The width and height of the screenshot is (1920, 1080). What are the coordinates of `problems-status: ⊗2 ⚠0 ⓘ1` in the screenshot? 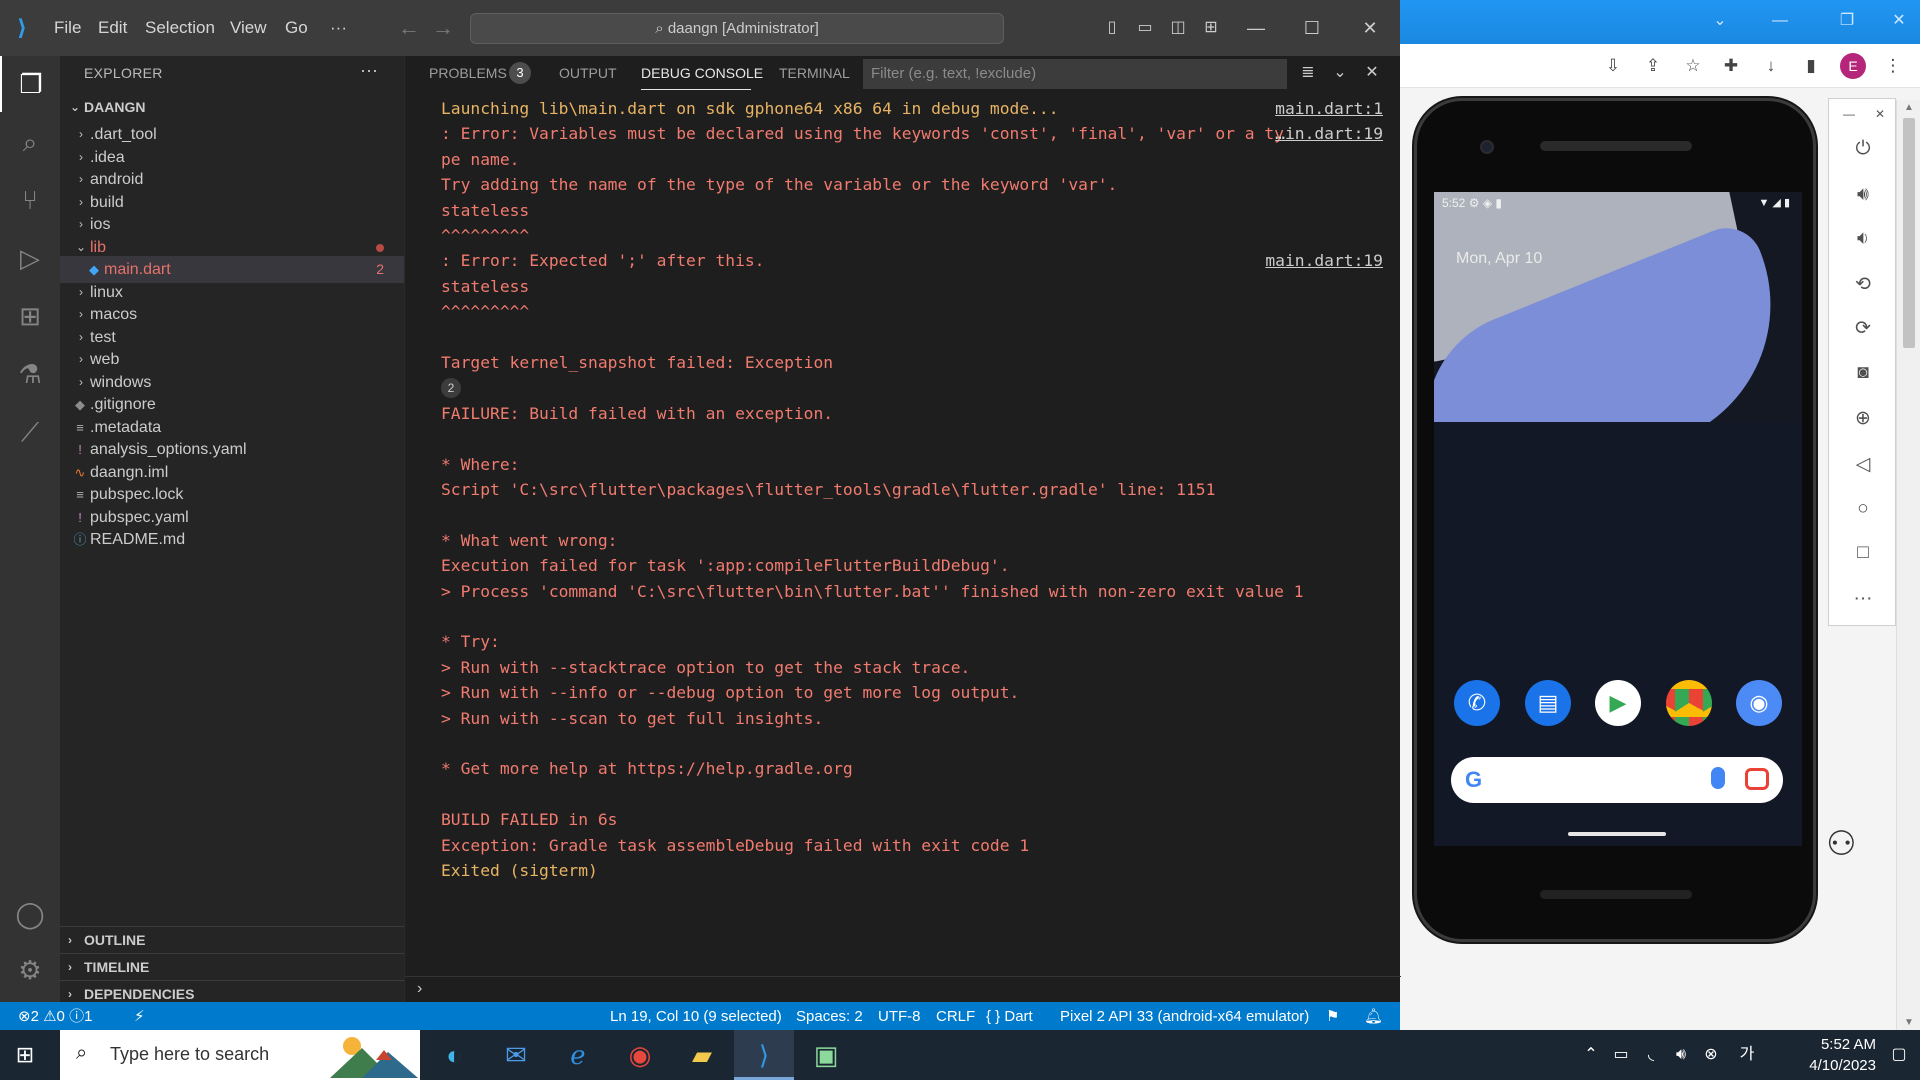 It's located at (55, 1017).